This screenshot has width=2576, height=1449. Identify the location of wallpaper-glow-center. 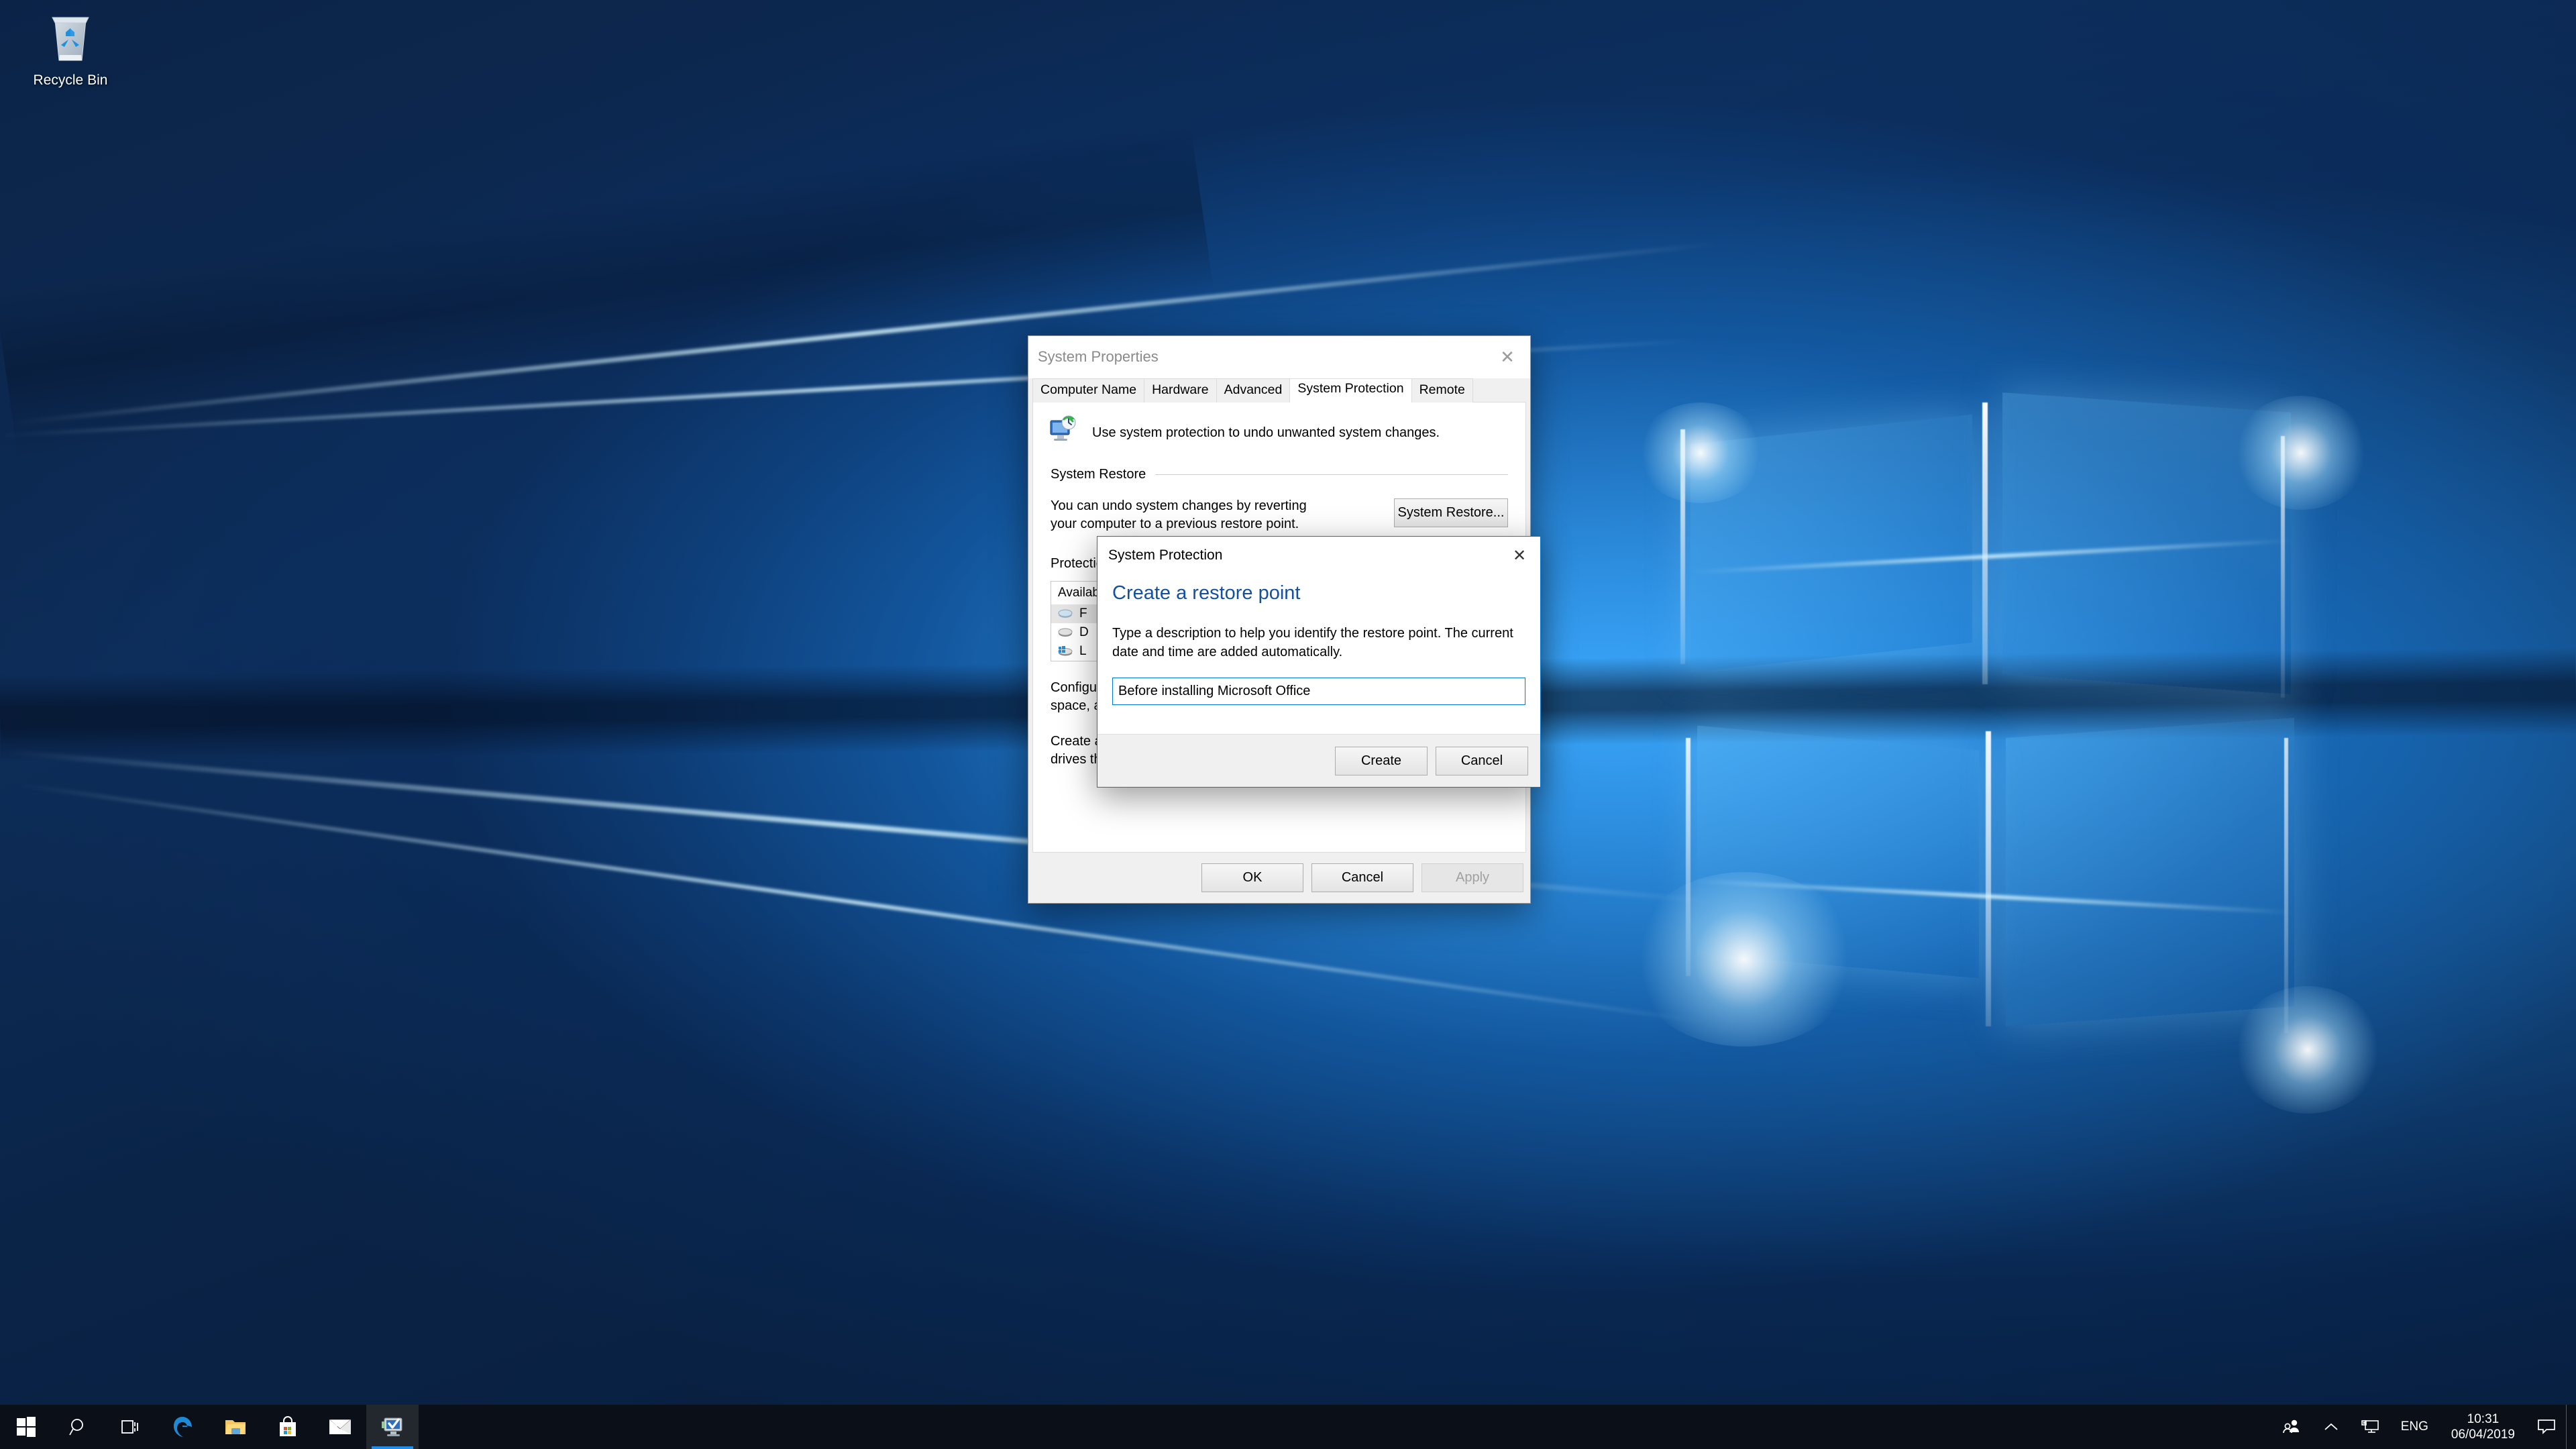
(1744, 959).